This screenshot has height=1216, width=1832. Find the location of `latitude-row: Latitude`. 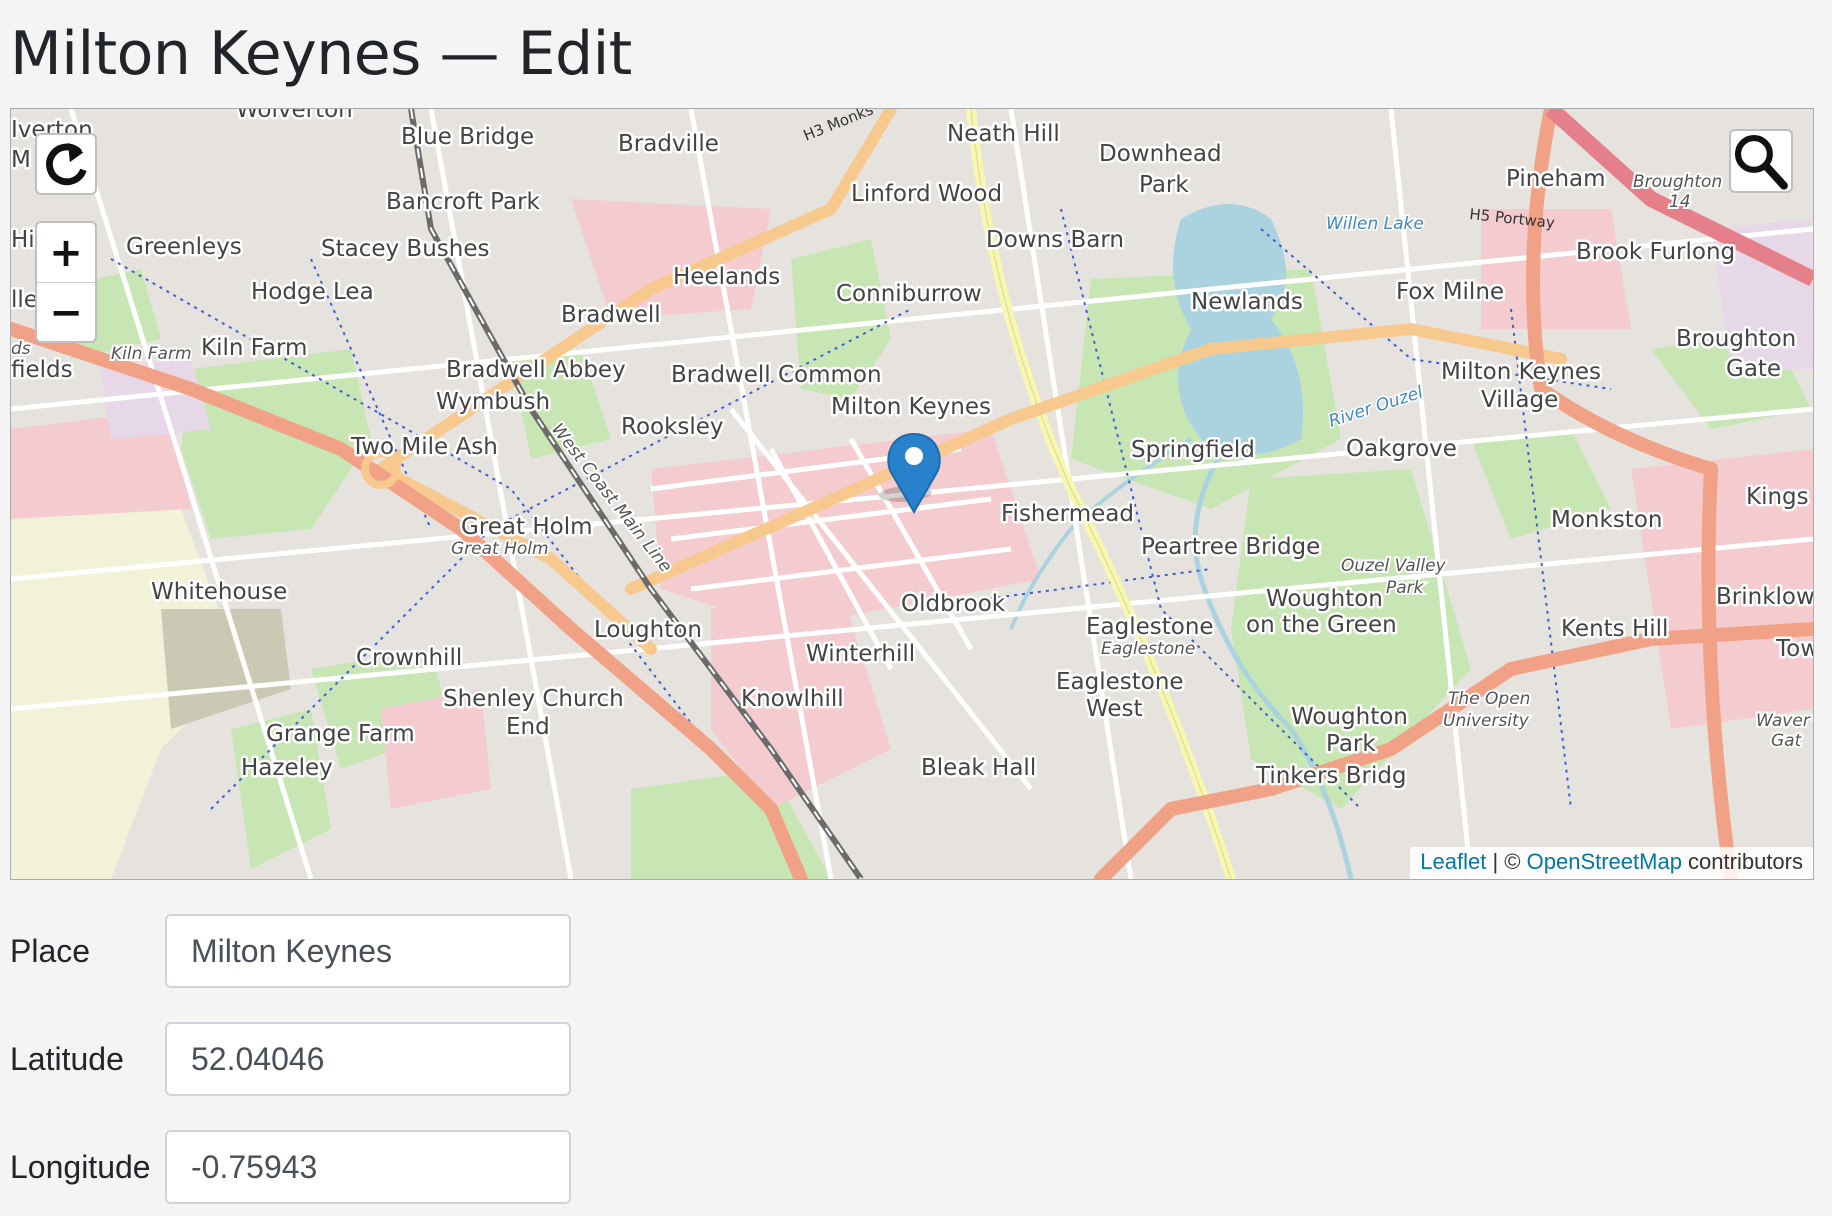

latitude-row: Latitude is located at coordinates (290, 1059).